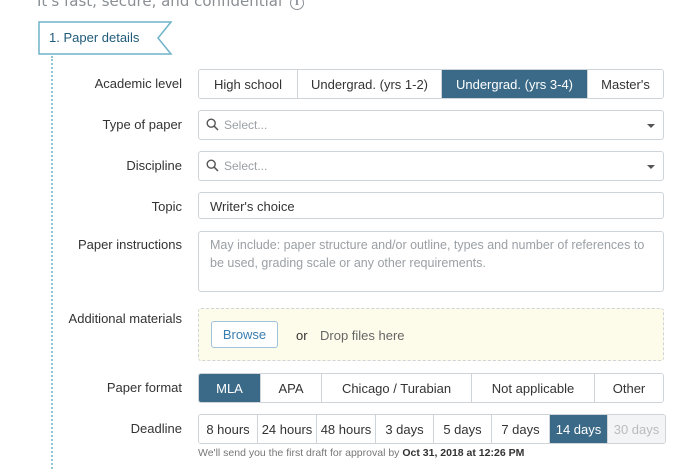 This screenshot has width=700, height=470. I want to click on deadline-option: 7 days, so click(521, 429).